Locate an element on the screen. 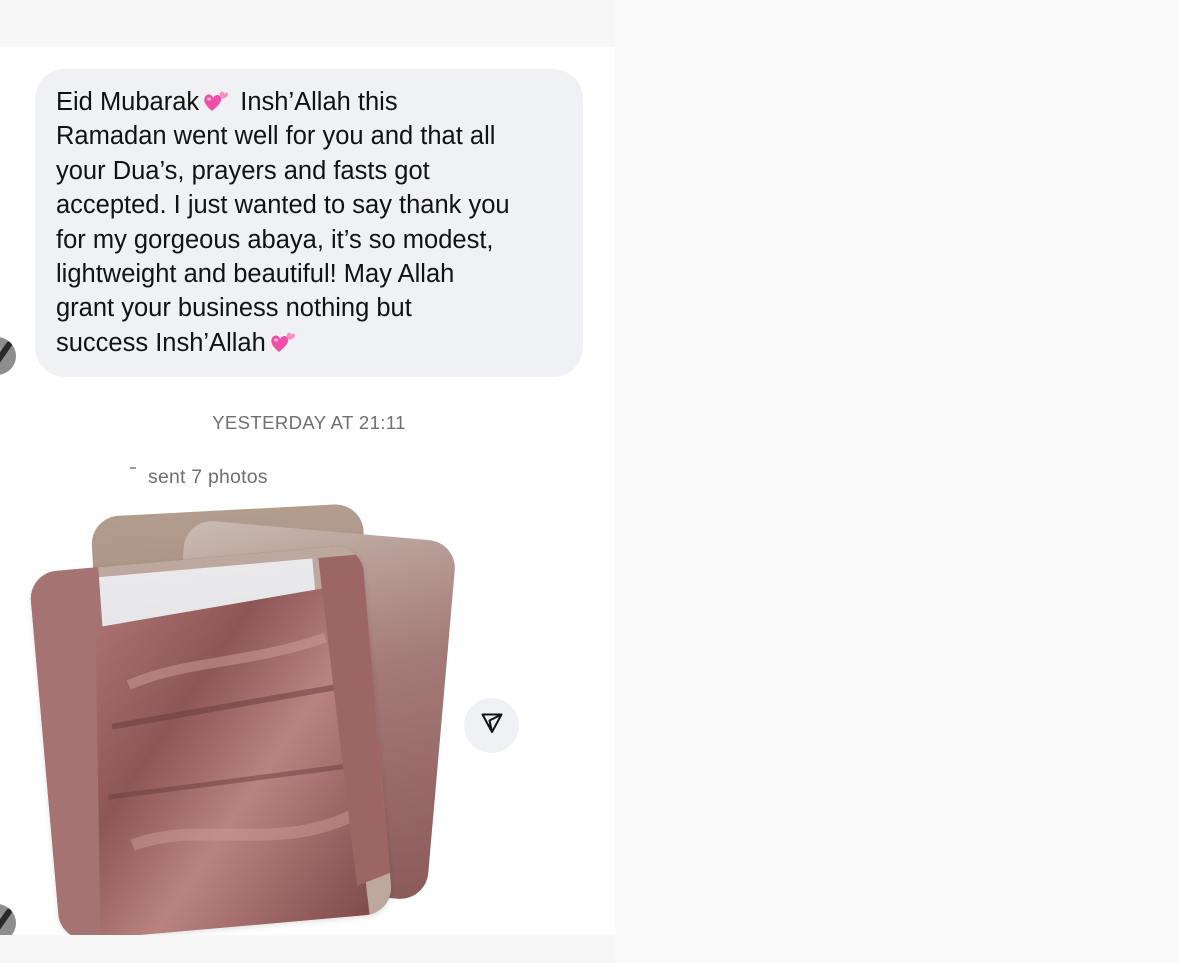 The width and height of the screenshot is (1179, 963). message-line-3: your Dua’s, prayers and fasts got is located at coordinates (243, 170).